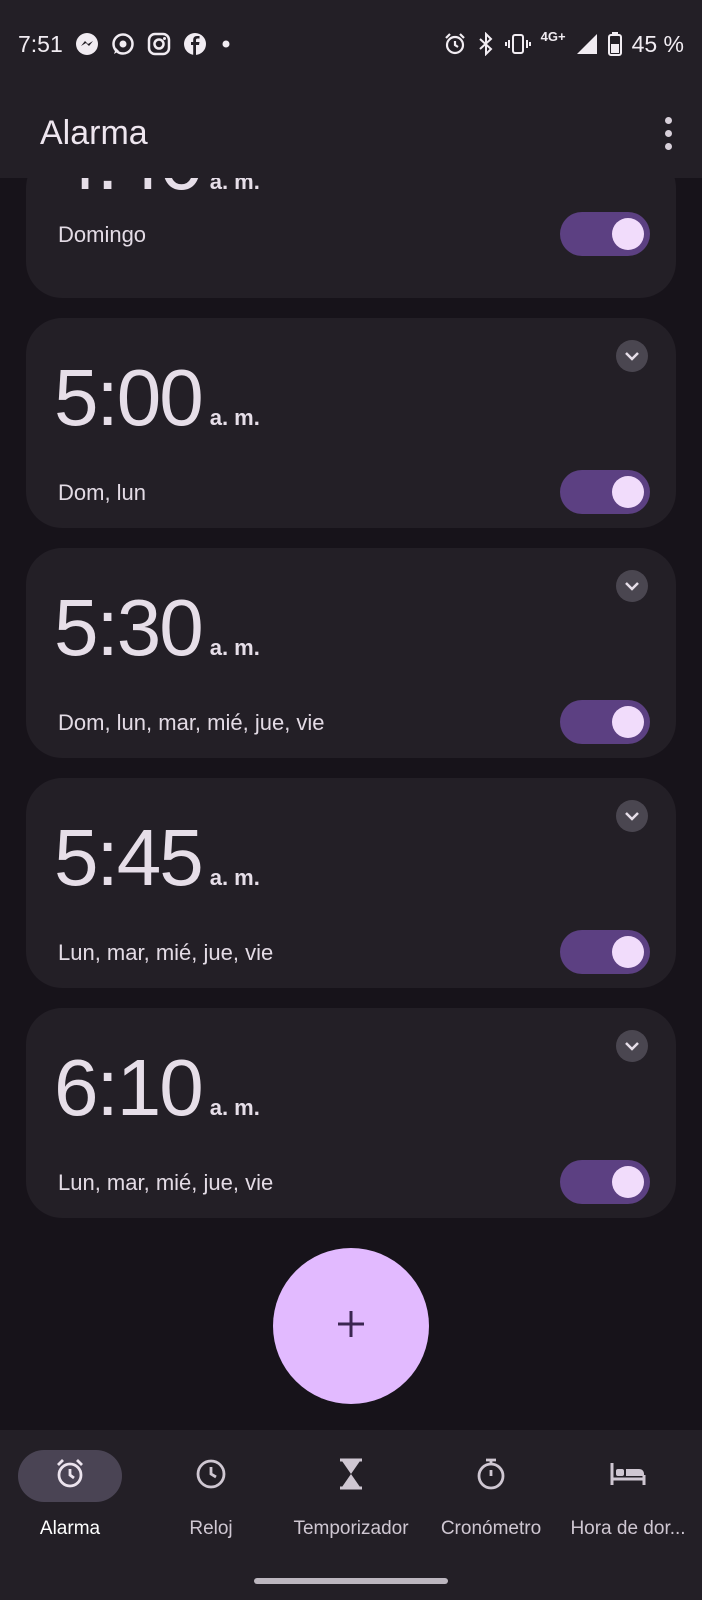  Describe the element at coordinates (129, 627) in the screenshot. I see `alarm-time-digits: 5:30` at that location.